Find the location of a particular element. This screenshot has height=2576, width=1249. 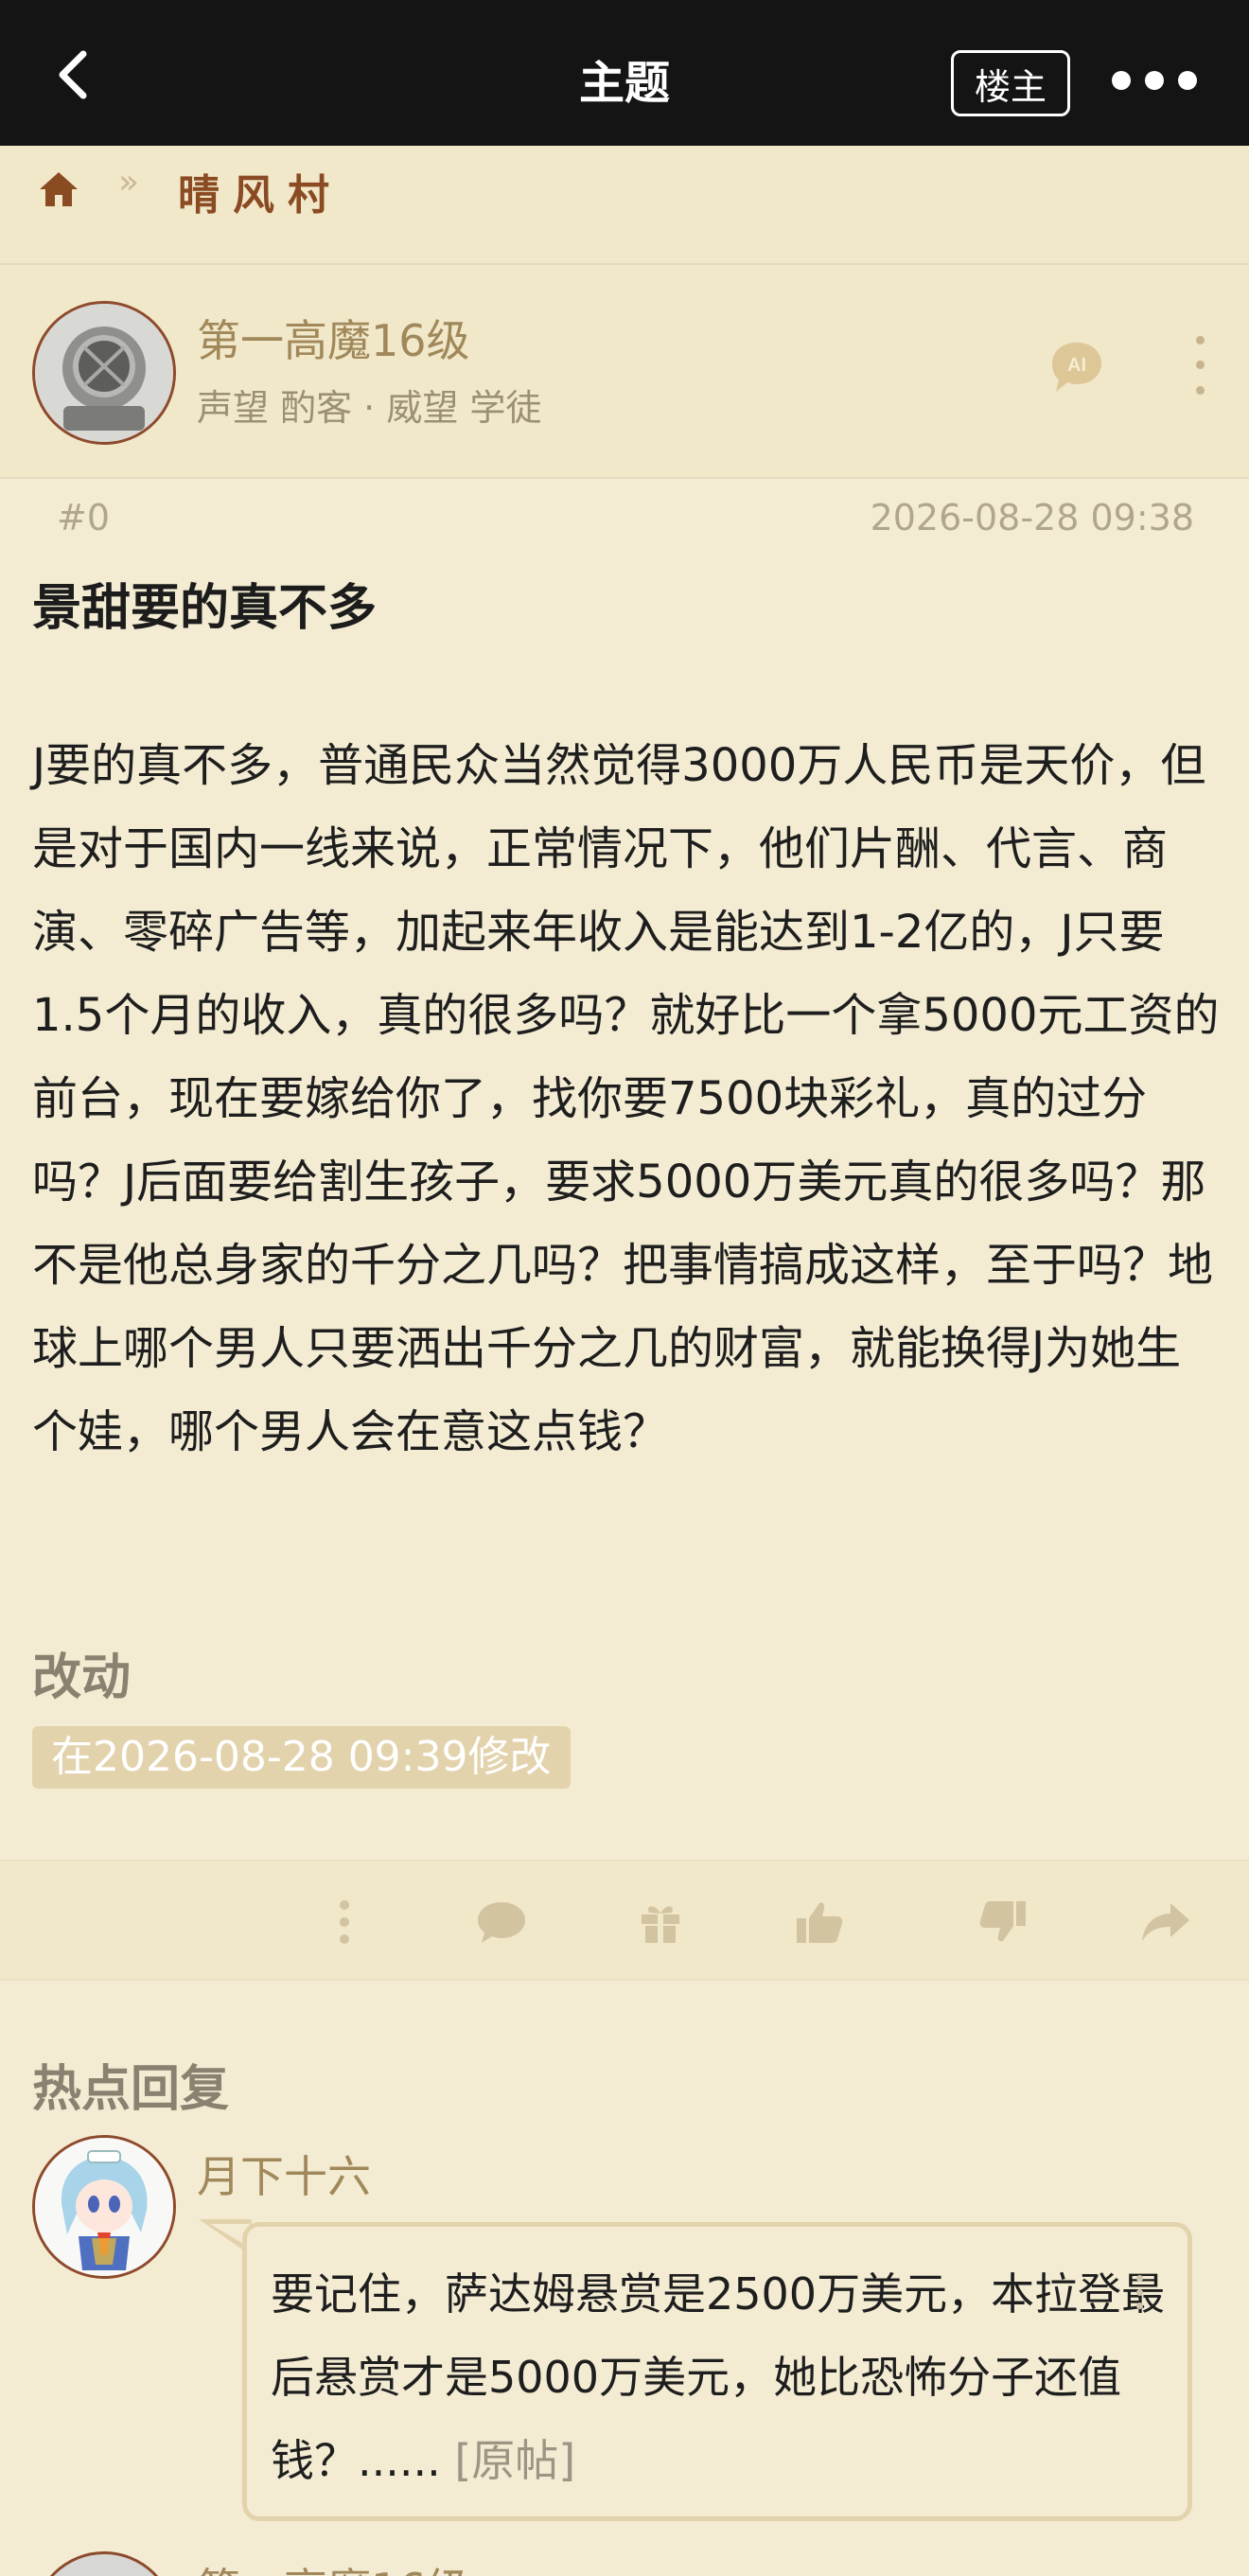

thumbs-down-icon is located at coordinates (1002, 1921).